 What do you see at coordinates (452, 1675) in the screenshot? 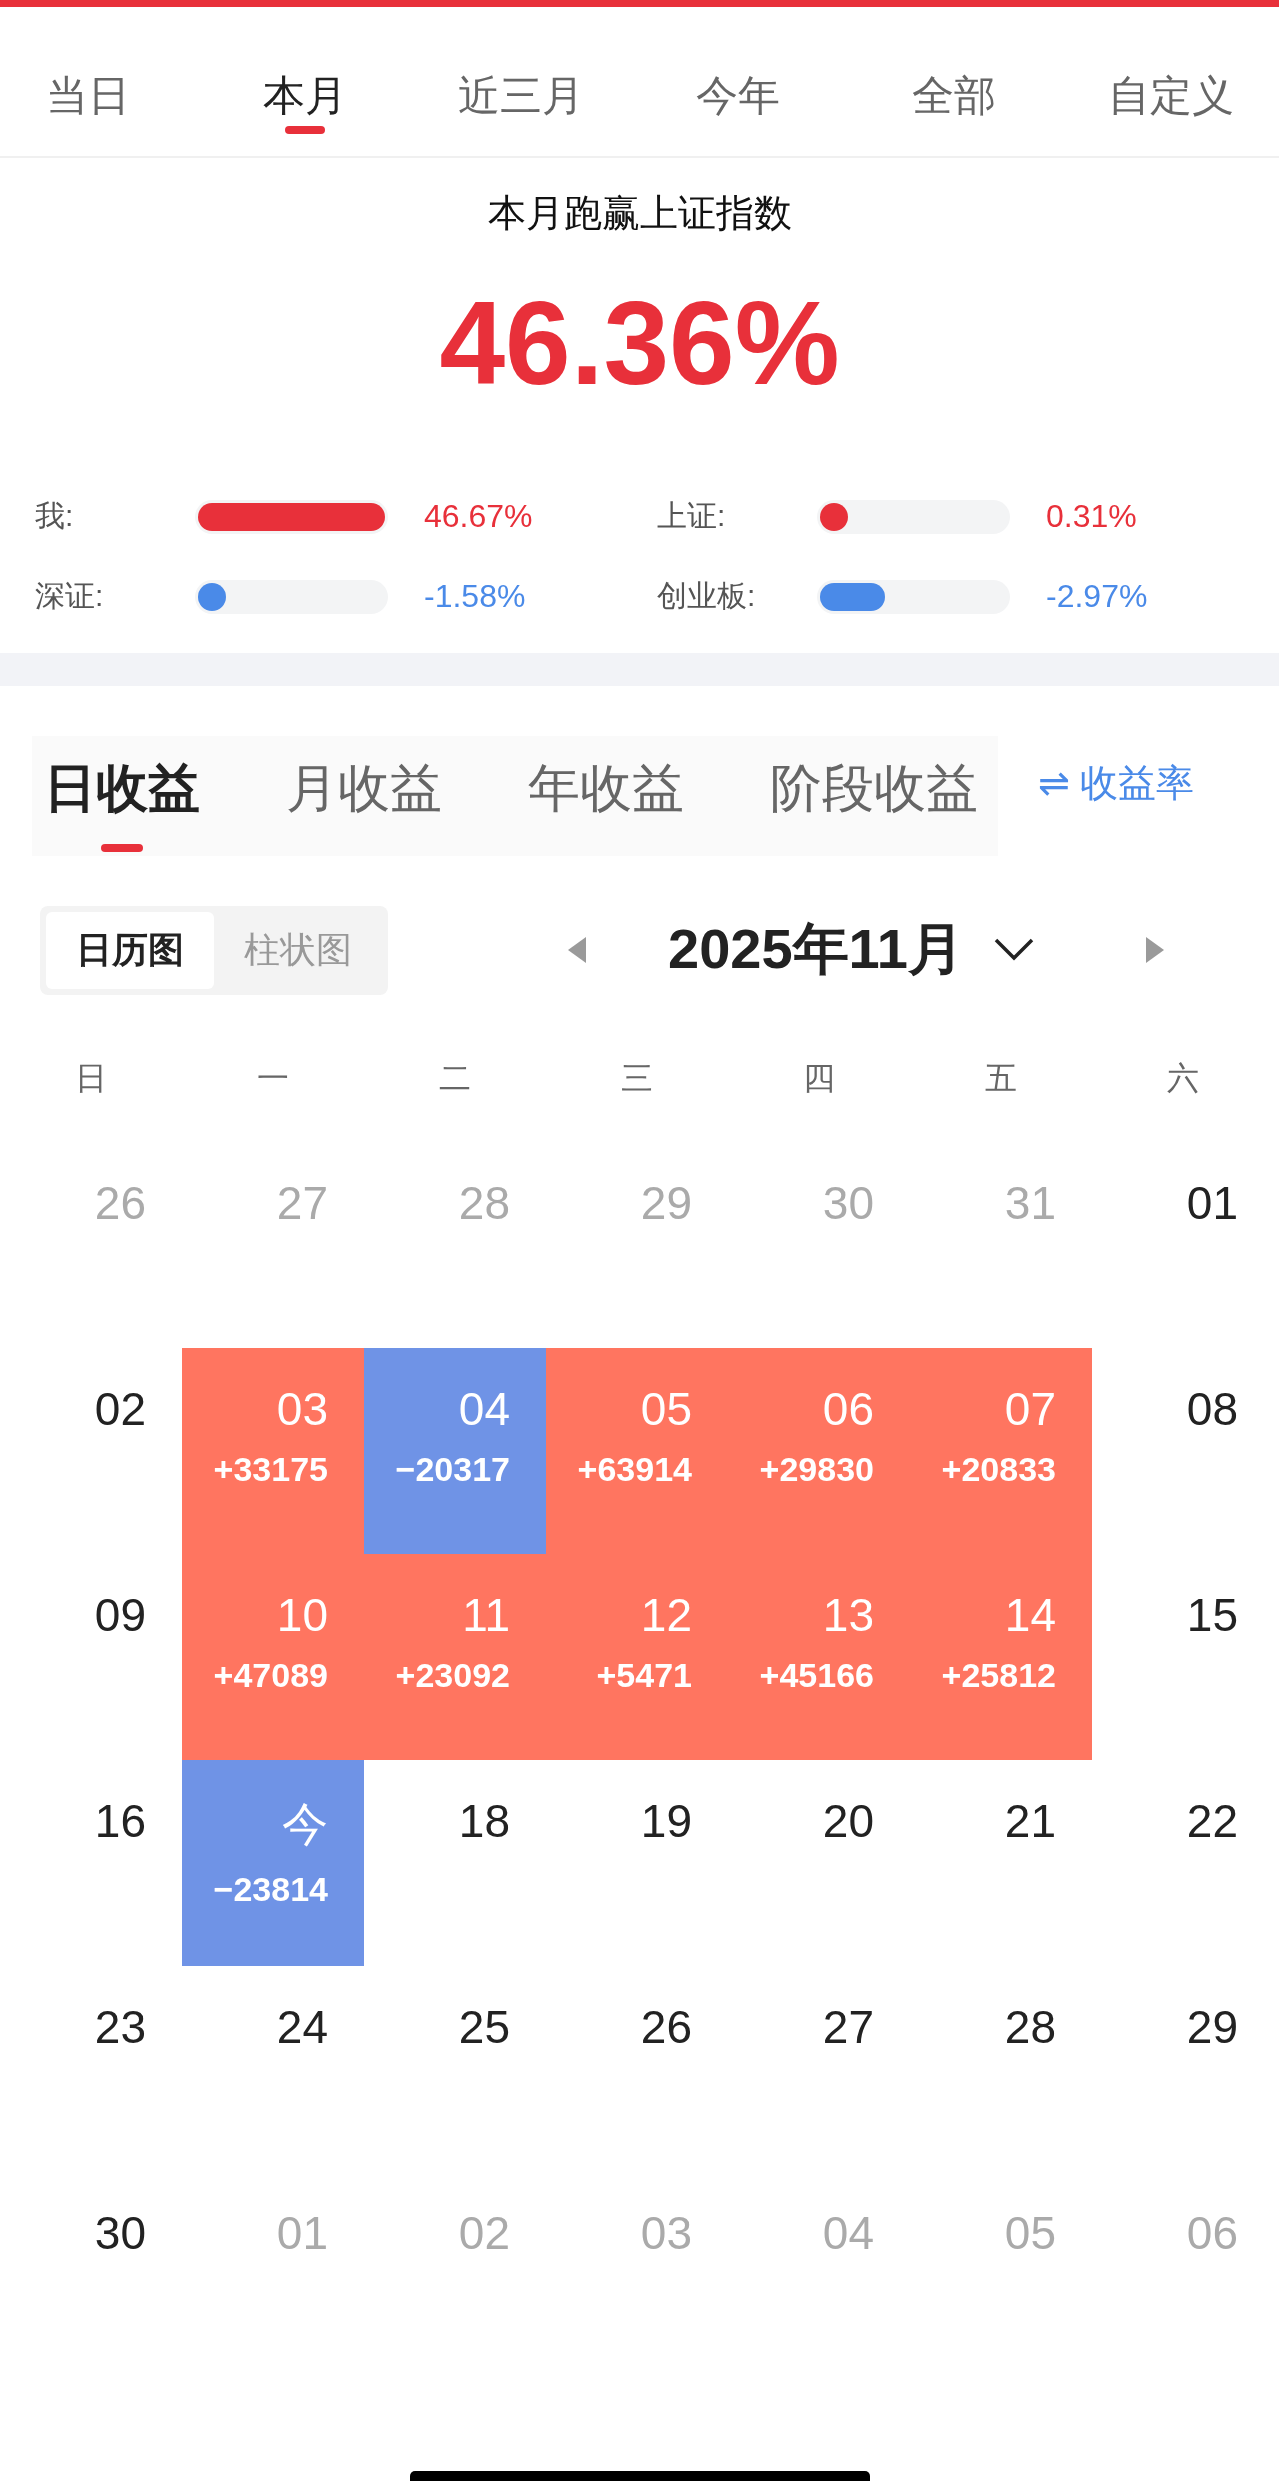
I see `daily-profit: +23092` at bounding box center [452, 1675].